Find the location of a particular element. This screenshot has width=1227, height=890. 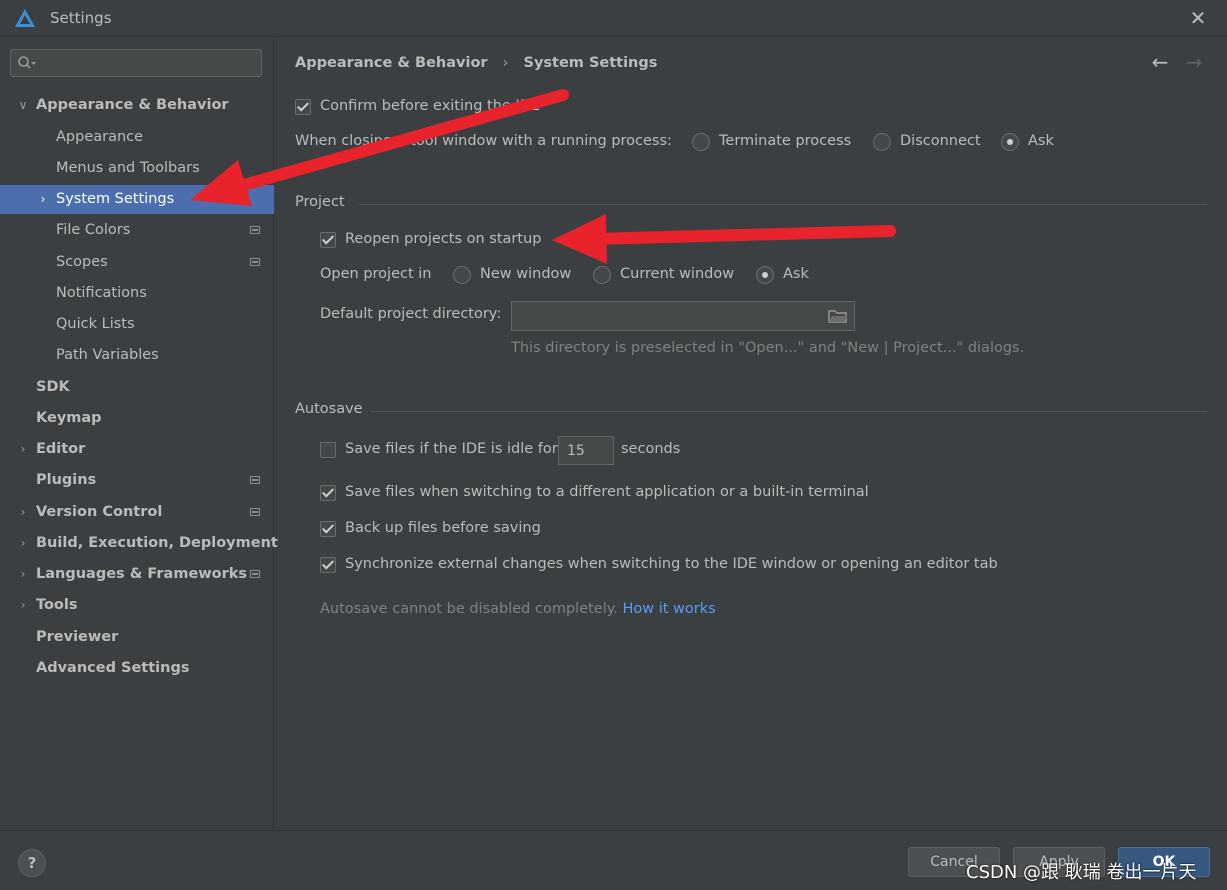

radio-terminate-process is located at coordinates (701, 142).